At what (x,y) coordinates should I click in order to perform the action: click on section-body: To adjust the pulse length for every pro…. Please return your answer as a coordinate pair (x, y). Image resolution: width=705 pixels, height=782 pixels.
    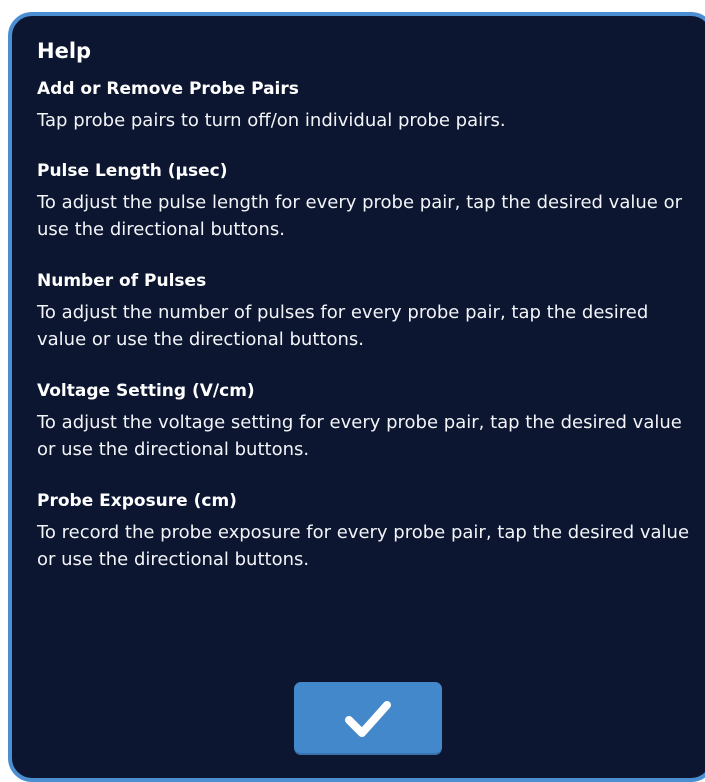
    Looking at the image, I should click on (359, 216).